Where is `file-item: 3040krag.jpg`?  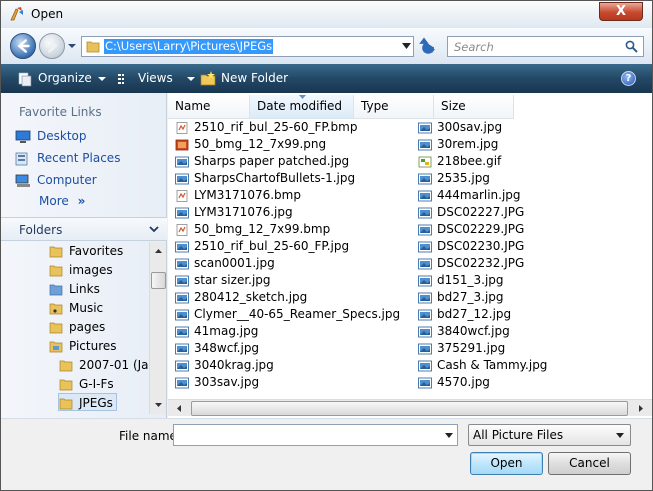 file-item: 3040krag.jpg is located at coordinates (224, 365).